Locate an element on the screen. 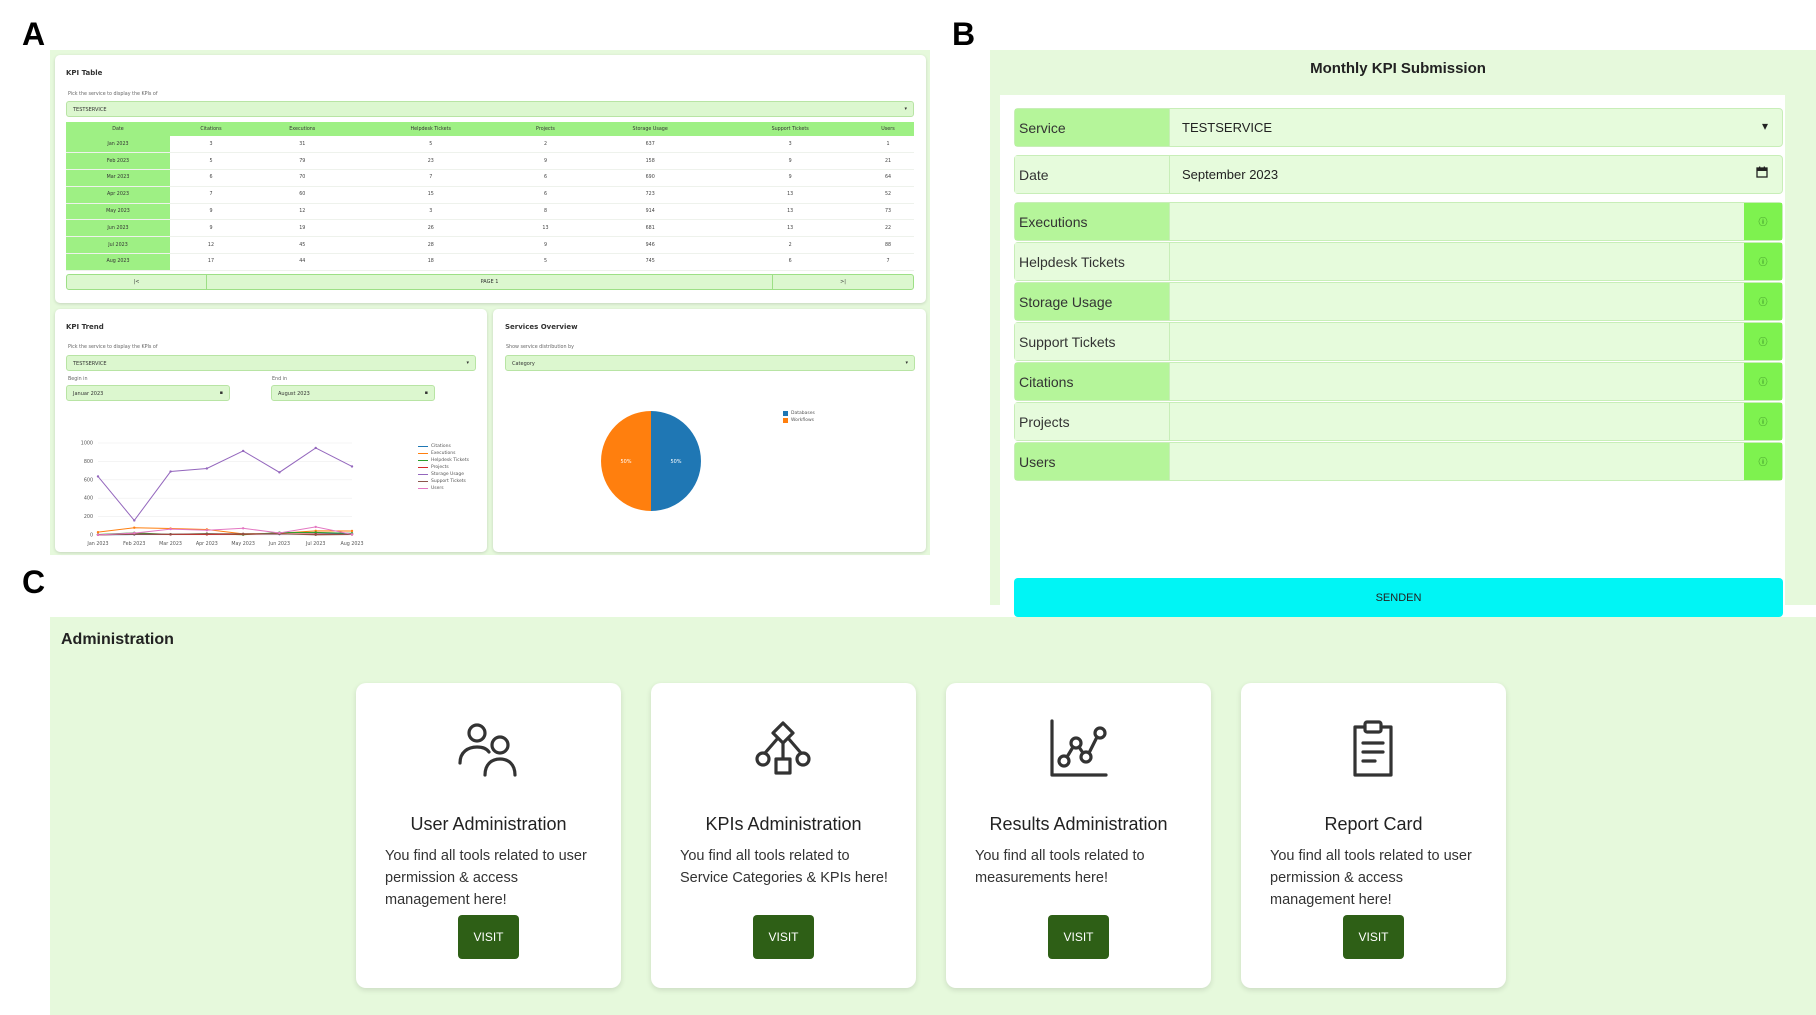  calendar-icon is located at coordinates (1762, 173).